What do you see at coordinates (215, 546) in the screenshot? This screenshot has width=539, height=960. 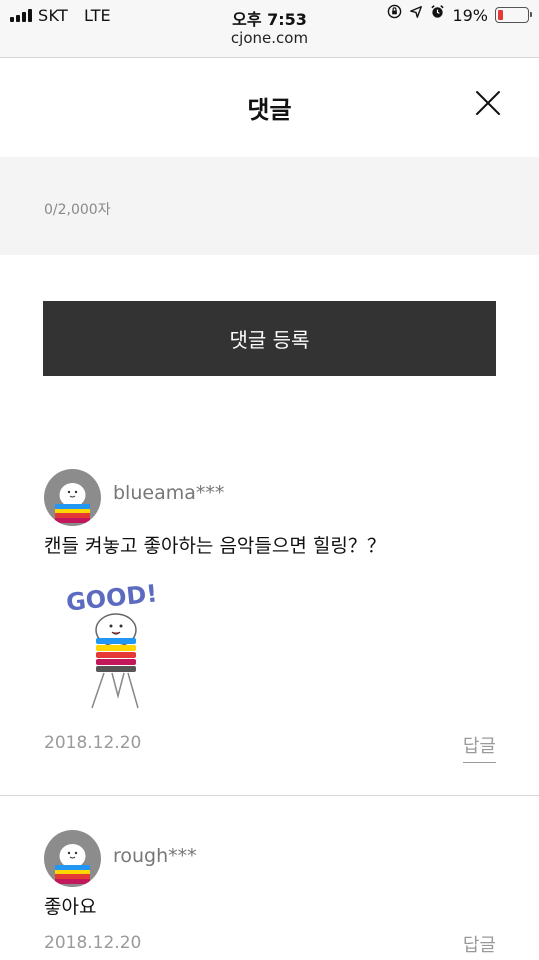 I see `comment-text: 캔들 켜놓고 좋아하는 음악들으면 힐링？？` at bounding box center [215, 546].